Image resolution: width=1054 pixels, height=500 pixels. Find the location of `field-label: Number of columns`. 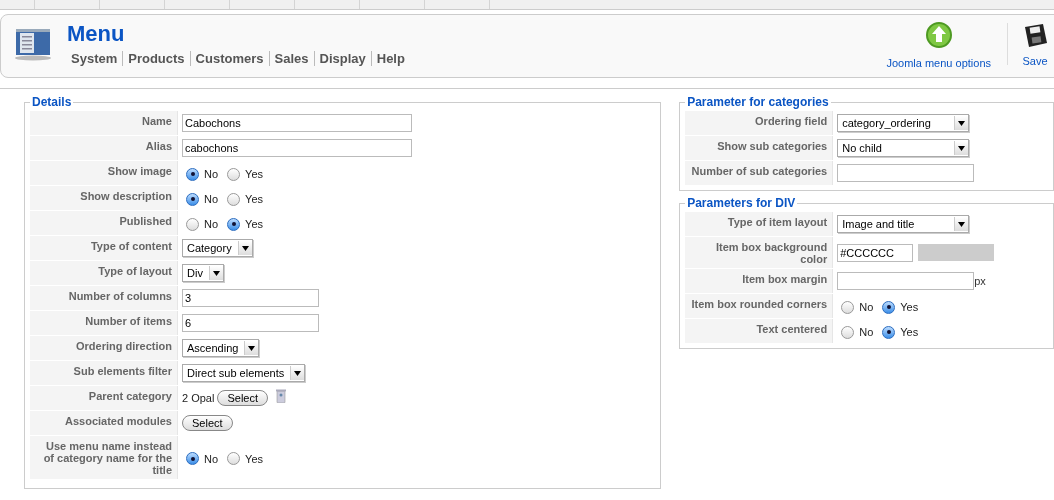

field-label: Number of columns is located at coordinates (104, 298).